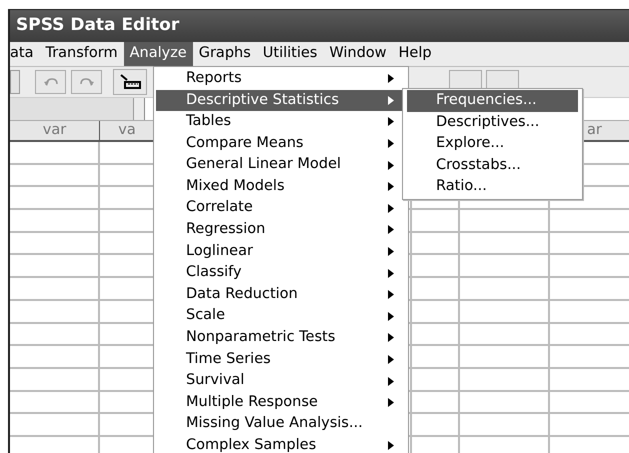 The height and width of the screenshot is (453, 629). What do you see at coordinates (281, 251) in the screenshot?
I see `menu-option: Loglinear` at bounding box center [281, 251].